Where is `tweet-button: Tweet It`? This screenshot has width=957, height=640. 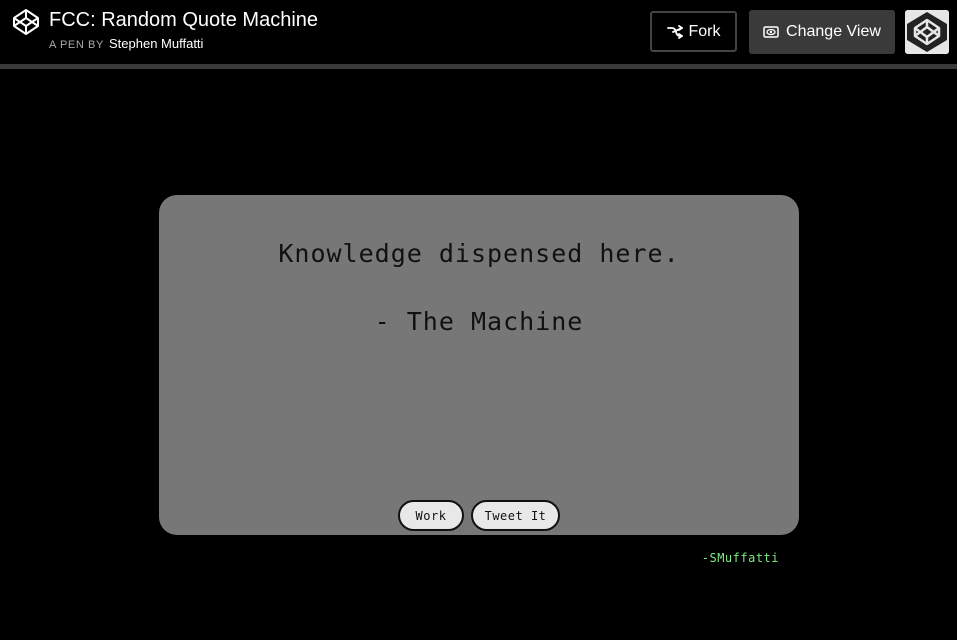 tweet-button: Tweet It is located at coordinates (515, 515).